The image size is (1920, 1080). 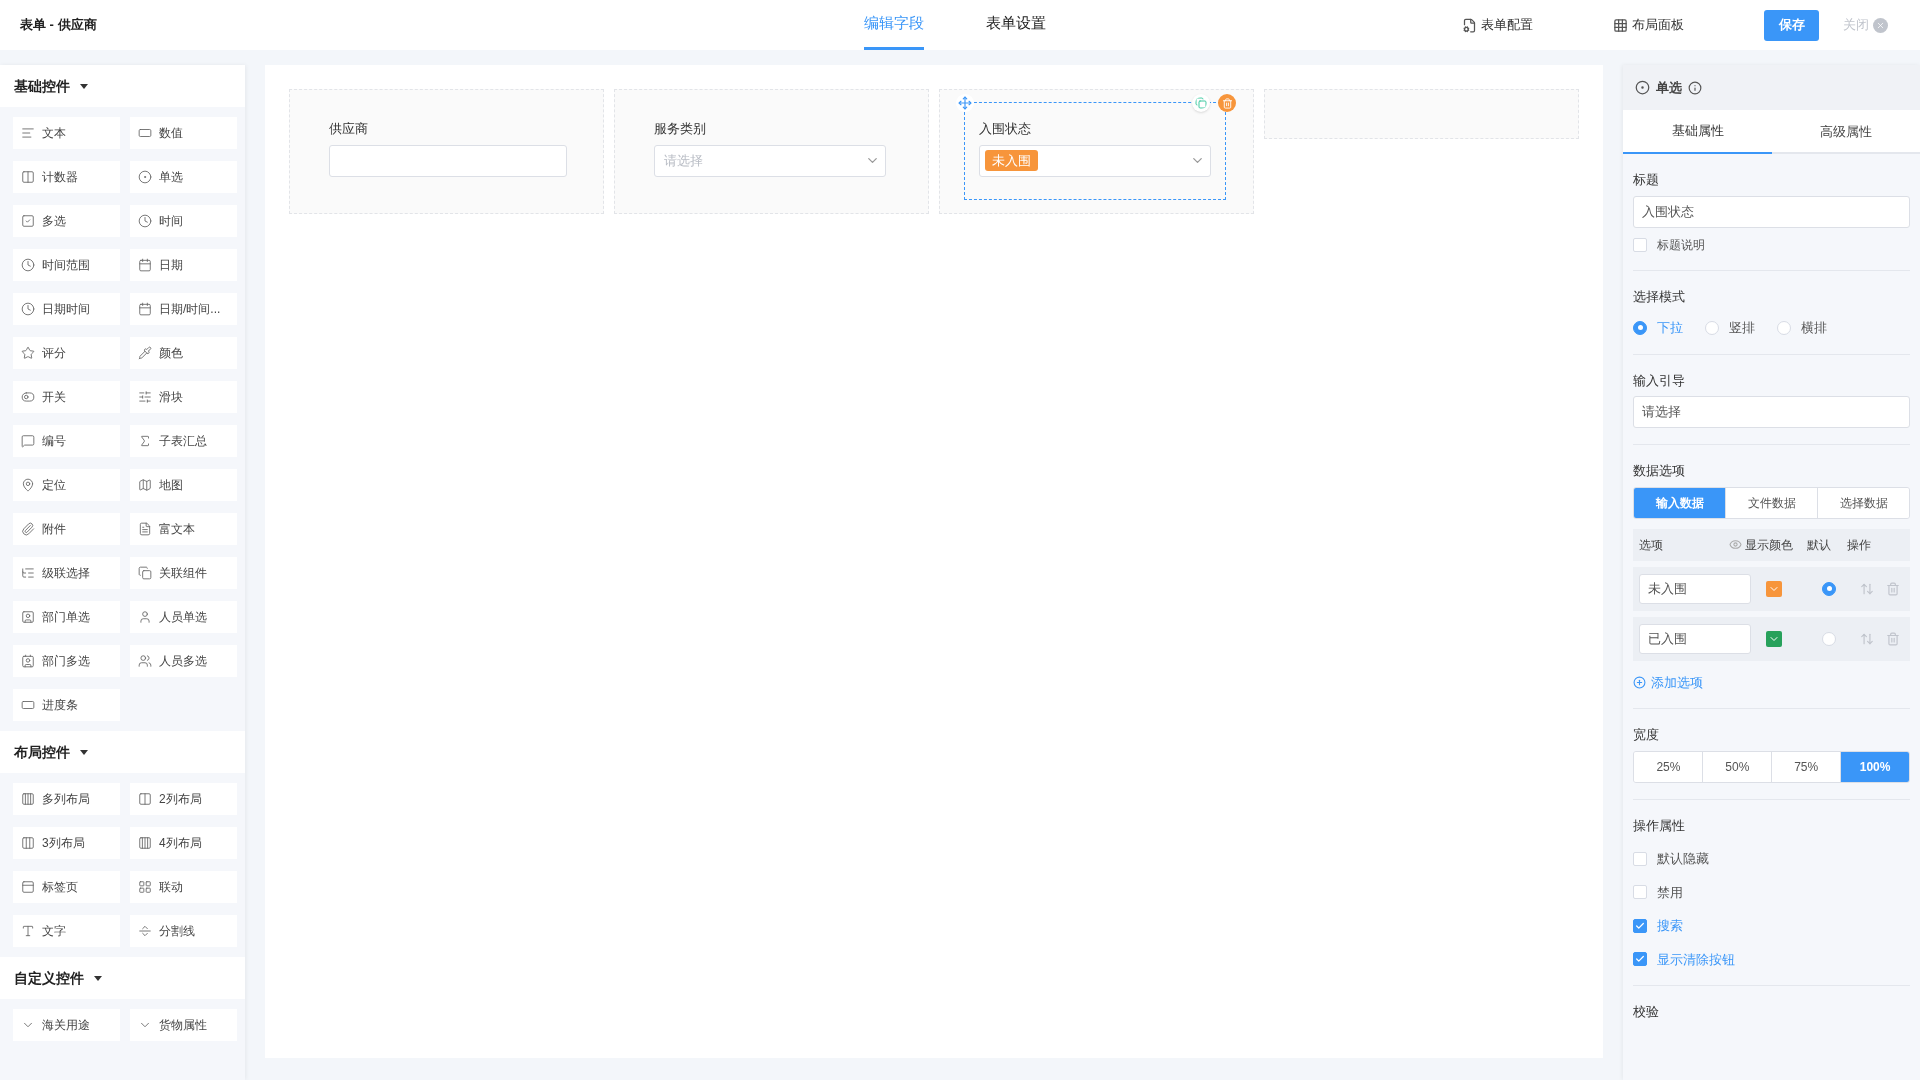 What do you see at coordinates (1422, 114) in the screenshot?
I see `field-cell` at bounding box center [1422, 114].